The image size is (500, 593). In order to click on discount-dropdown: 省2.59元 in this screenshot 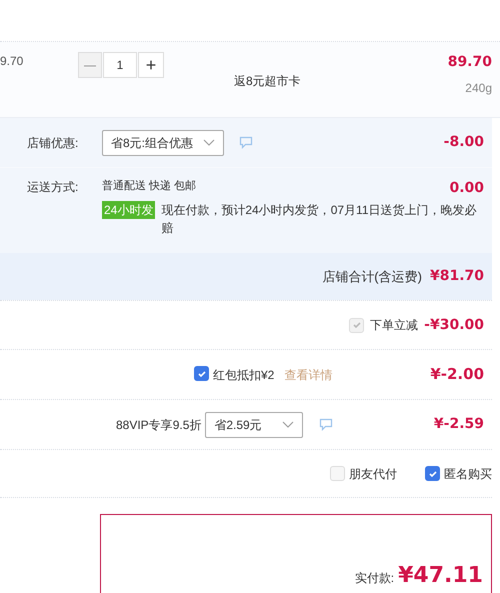, I will do `click(254, 425)`.